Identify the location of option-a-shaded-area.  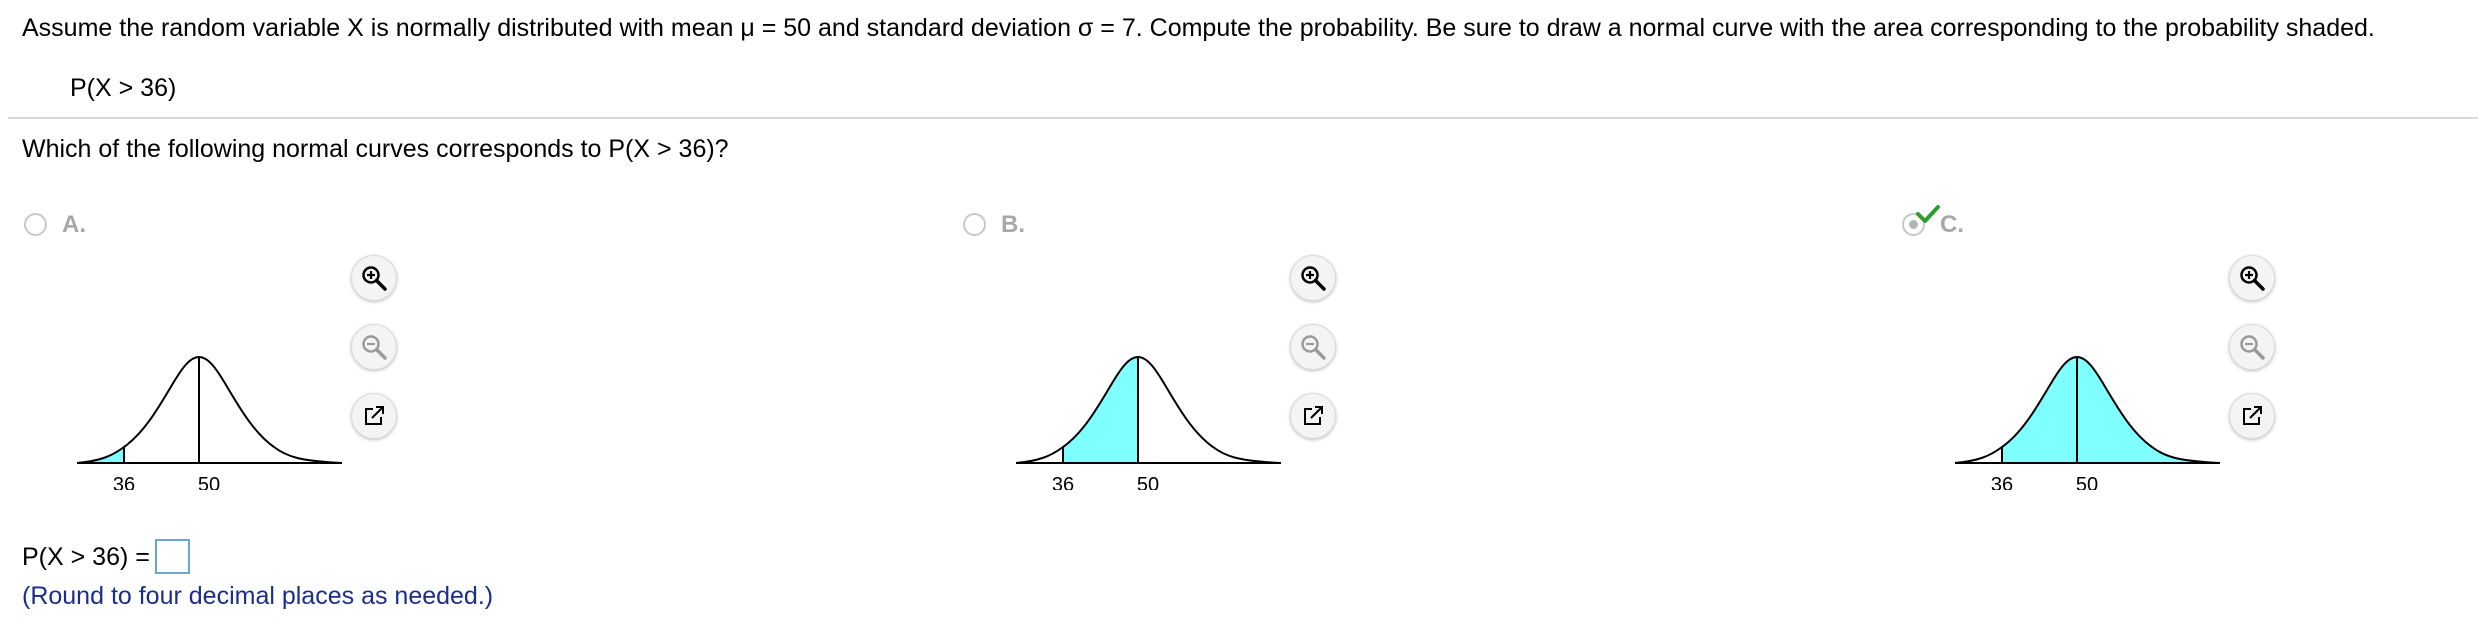
(100, 455).